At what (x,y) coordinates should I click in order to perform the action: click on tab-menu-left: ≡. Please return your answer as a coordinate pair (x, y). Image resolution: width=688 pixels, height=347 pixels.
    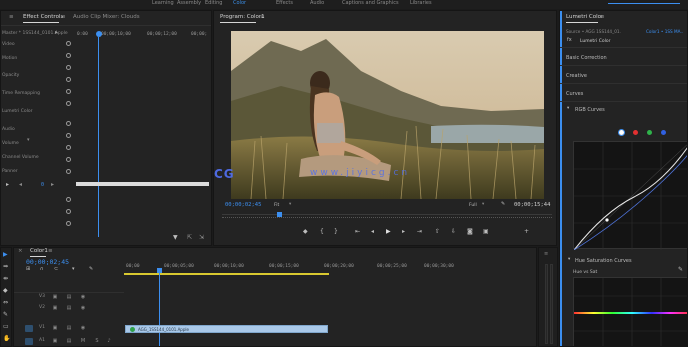
    Looking at the image, I should click on (11, 17).